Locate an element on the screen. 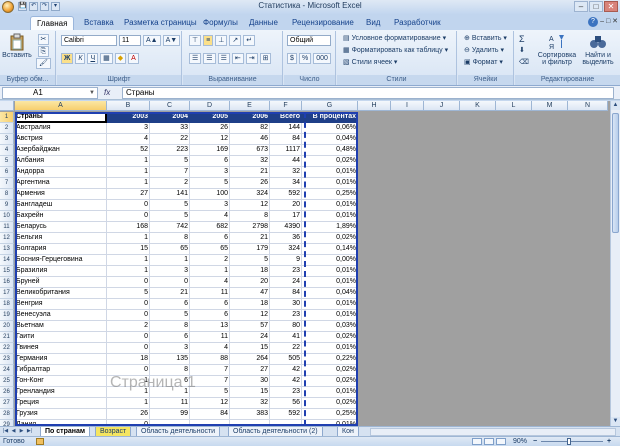 The image size is (620, 446). table-cell: Албания is located at coordinates (61, 161).